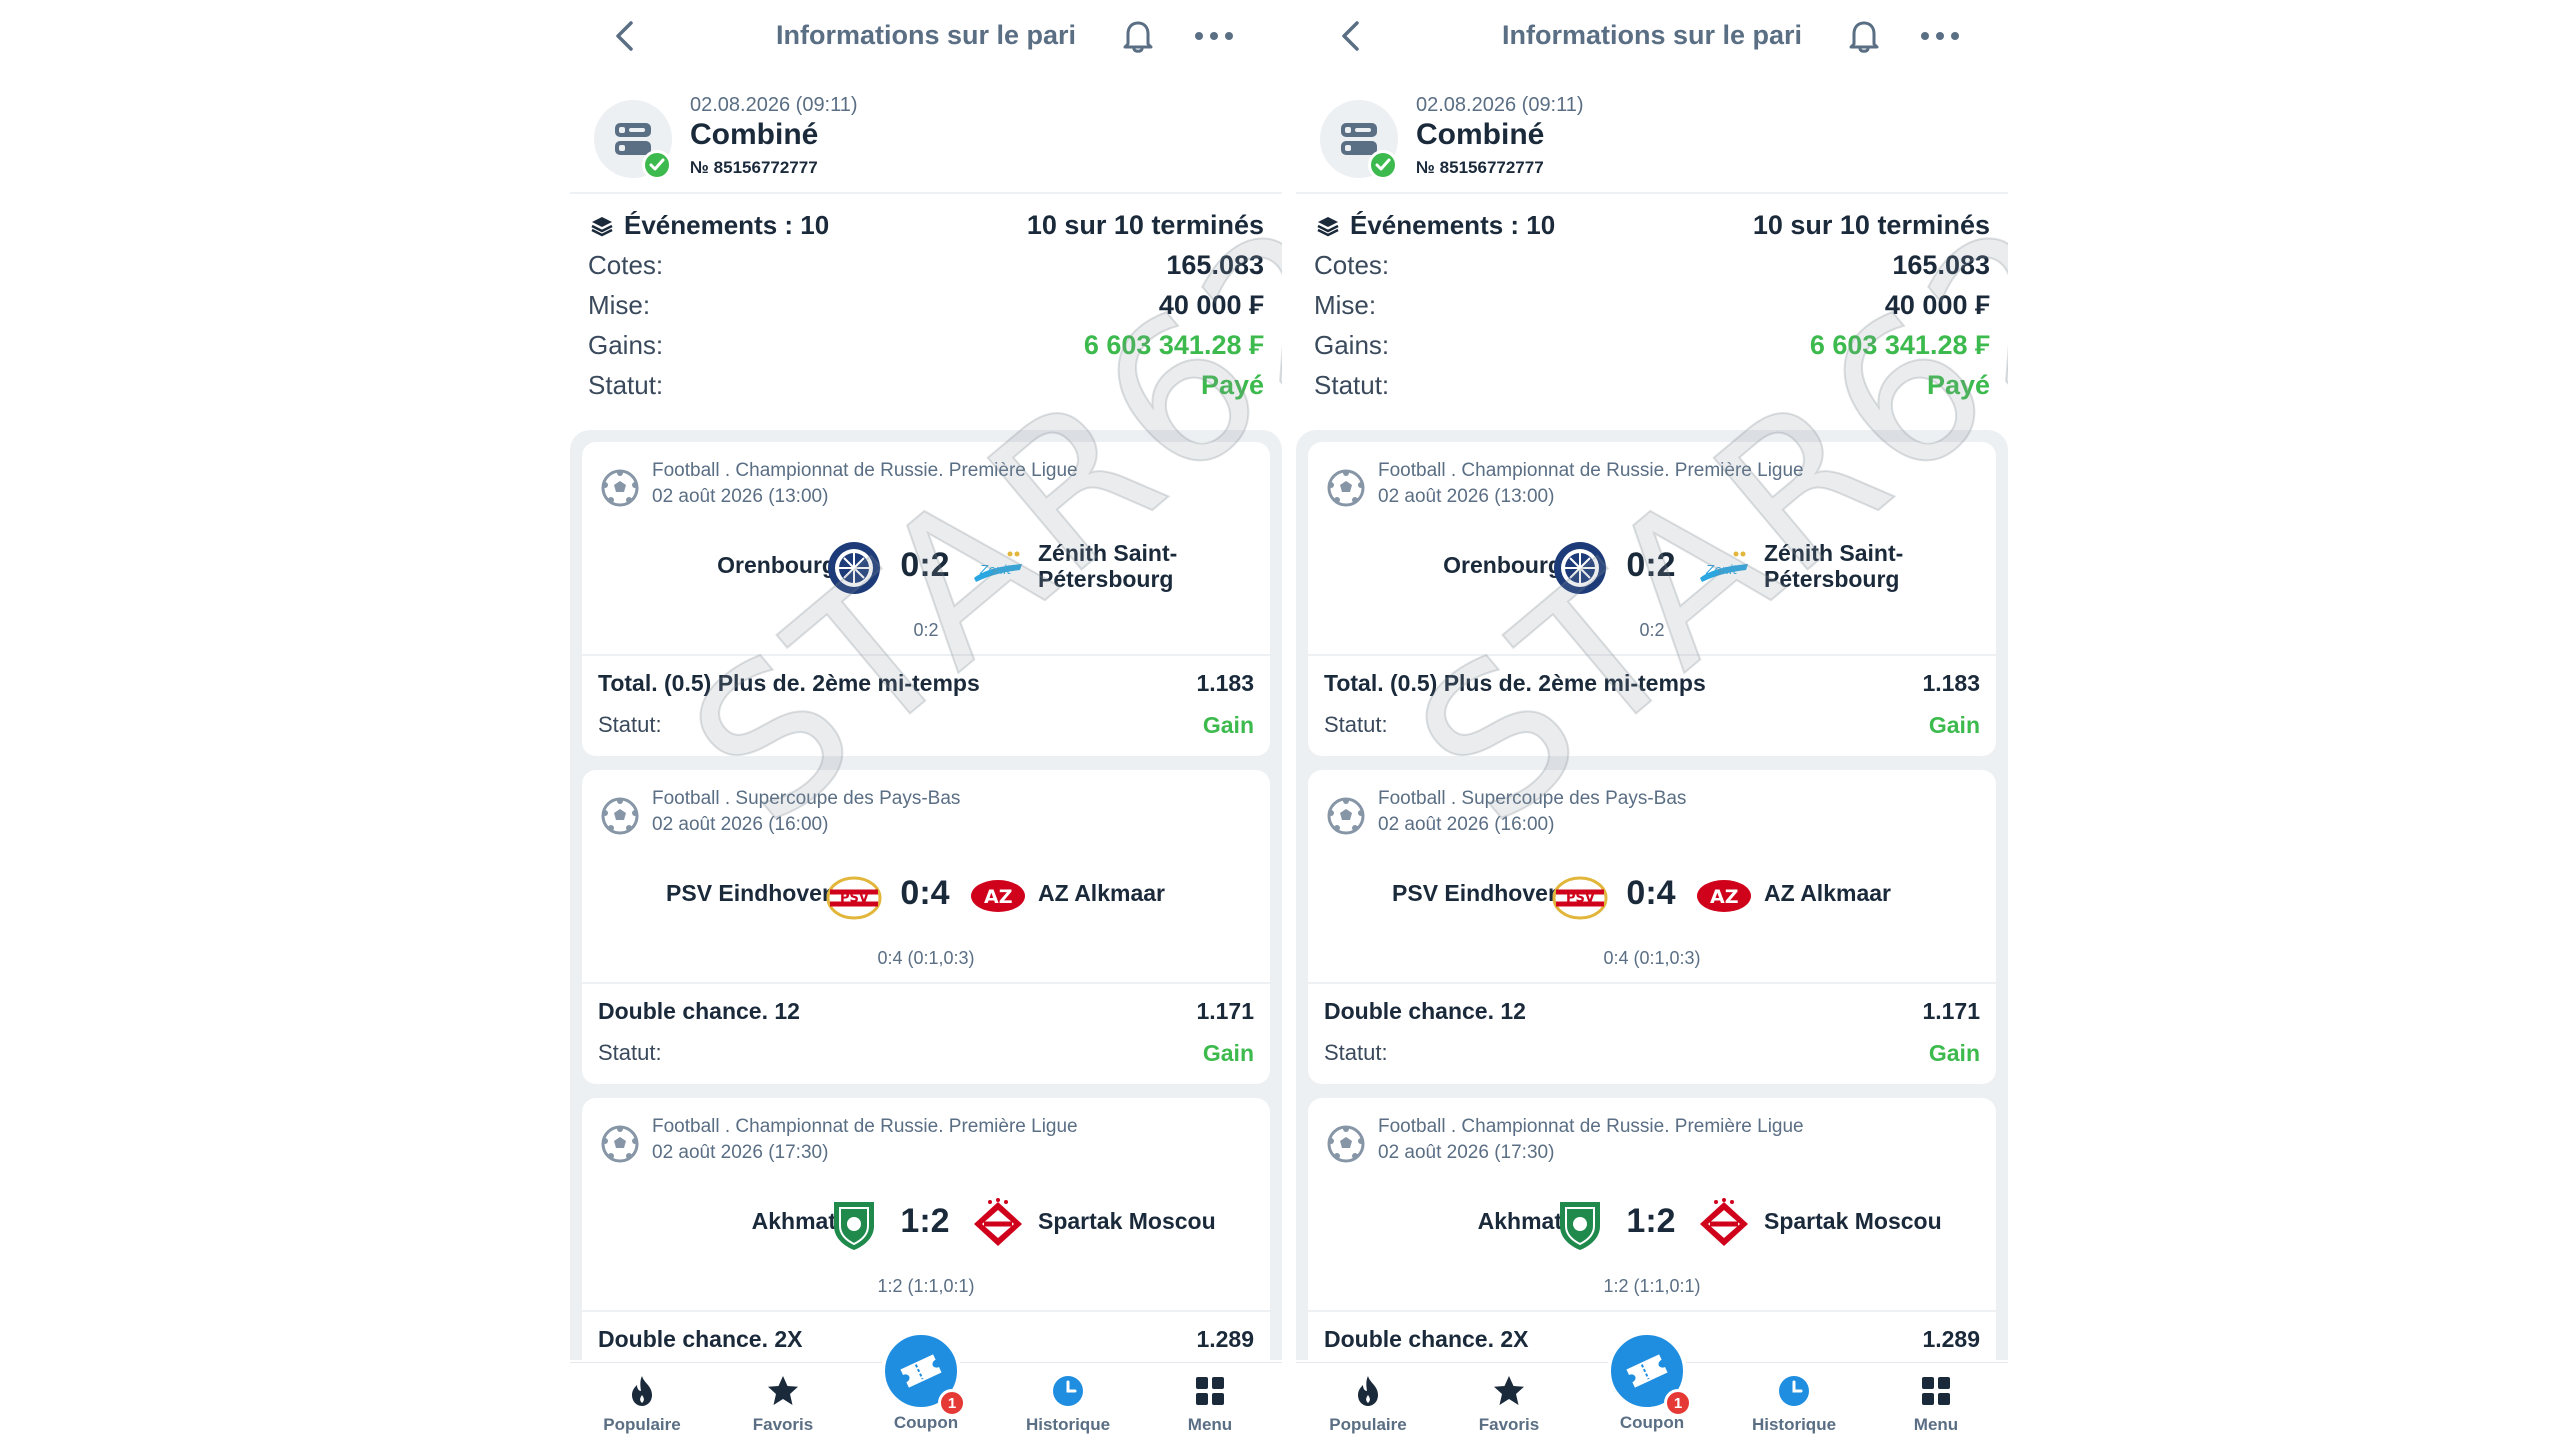 Image resolution: width=2560 pixels, height=1440 pixels. I want to click on zenit-crest-icon: Zenit, so click(998, 566).